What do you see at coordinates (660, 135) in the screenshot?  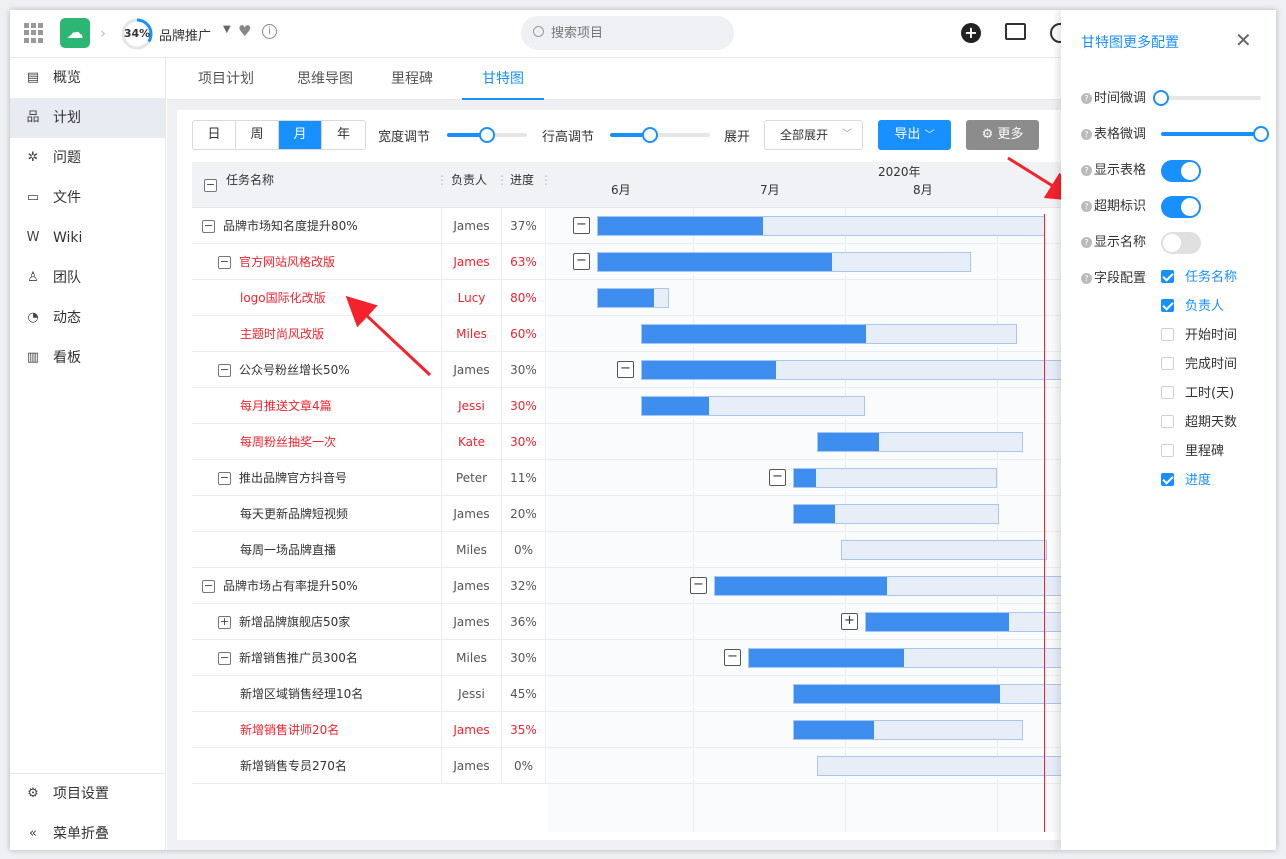 I see `row-height-slider` at bounding box center [660, 135].